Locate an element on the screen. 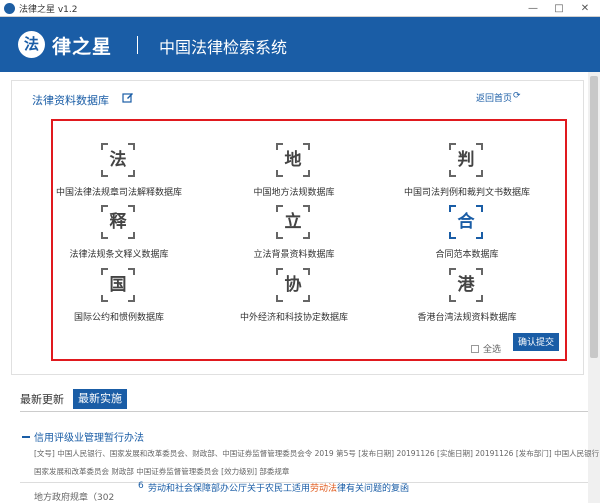  news-text: 劳动和社会保障部办公厅关于农民工适用 is located at coordinates (229, 489).